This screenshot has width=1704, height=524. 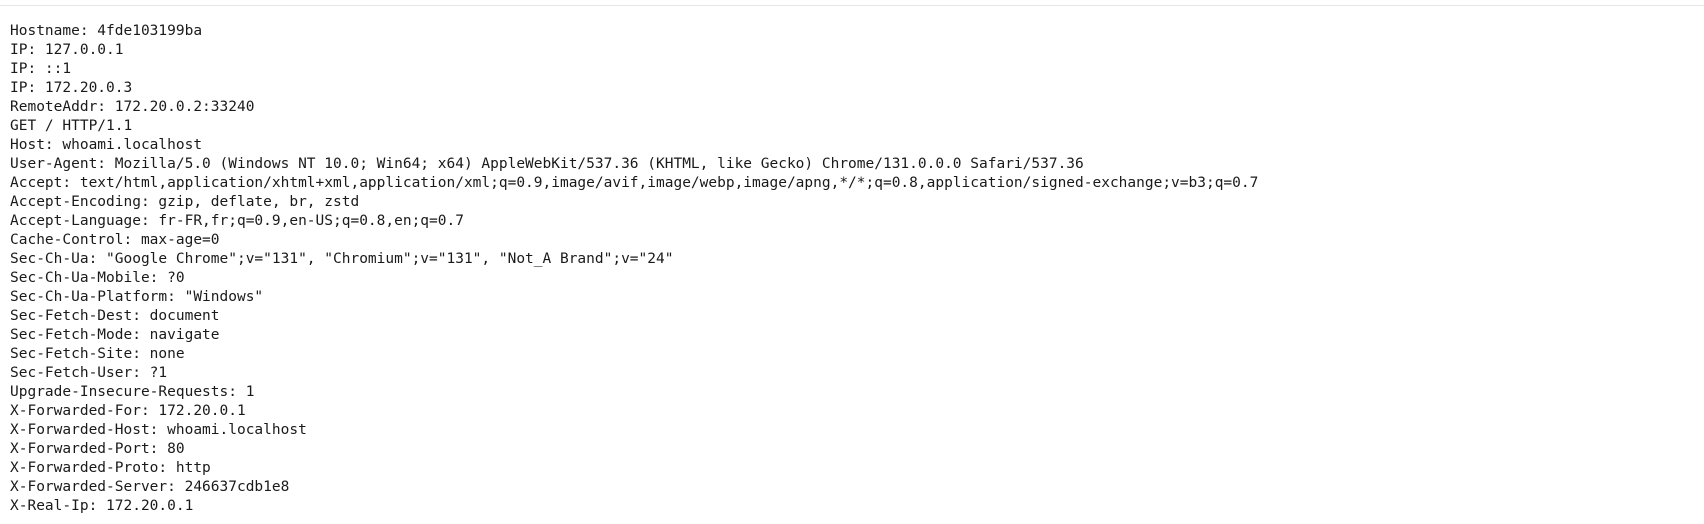 I want to click on hostname-line: Hostname: 4fde103199ba, so click(x=106, y=31).